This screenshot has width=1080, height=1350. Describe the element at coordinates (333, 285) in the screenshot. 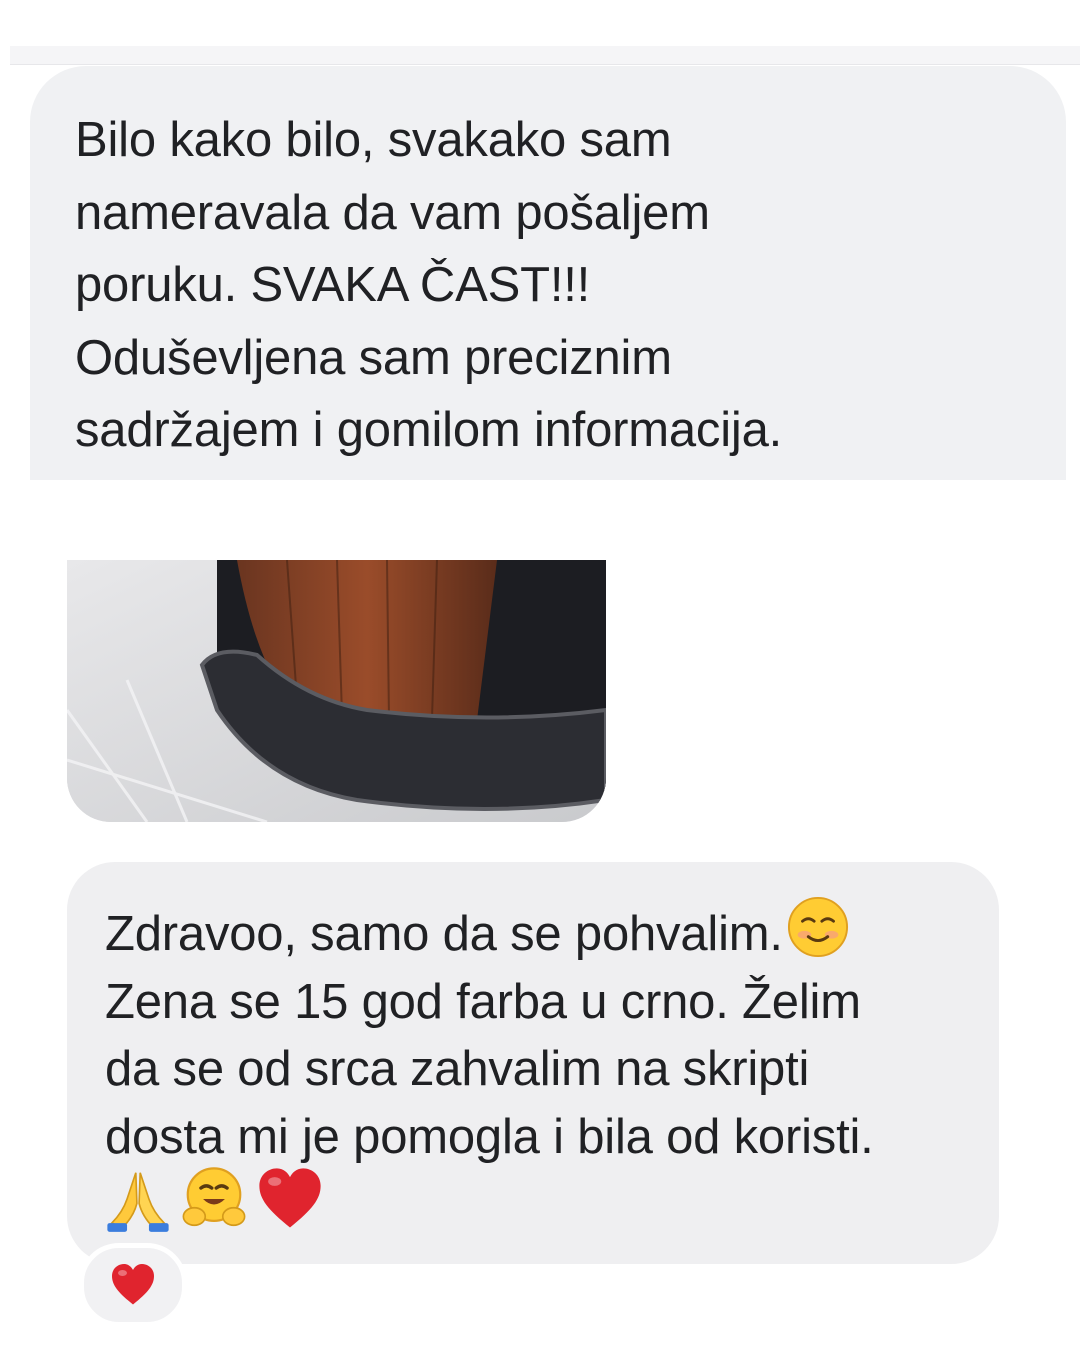

I see `message-line: poruku. SVAKA ČAST!!!` at that location.